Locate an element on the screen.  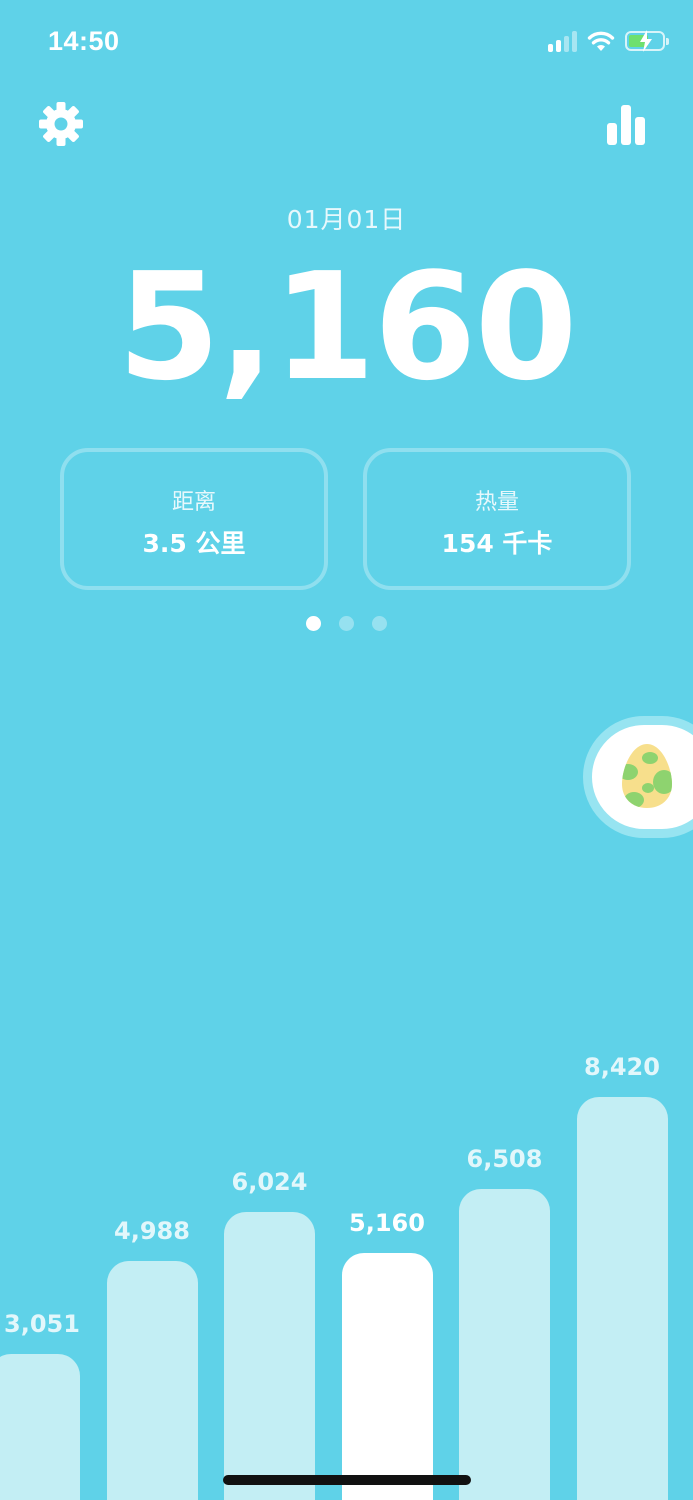
chart-bar-value-label: 3,051 is located at coordinates (42, 1323).